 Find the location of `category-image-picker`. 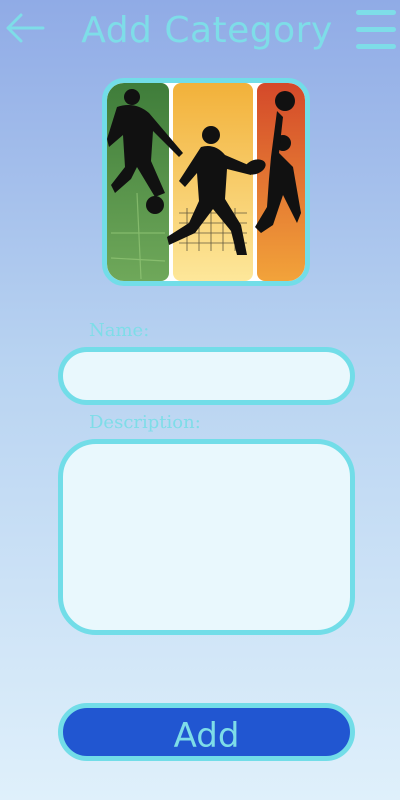

category-image-picker is located at coordinates (206, 182).